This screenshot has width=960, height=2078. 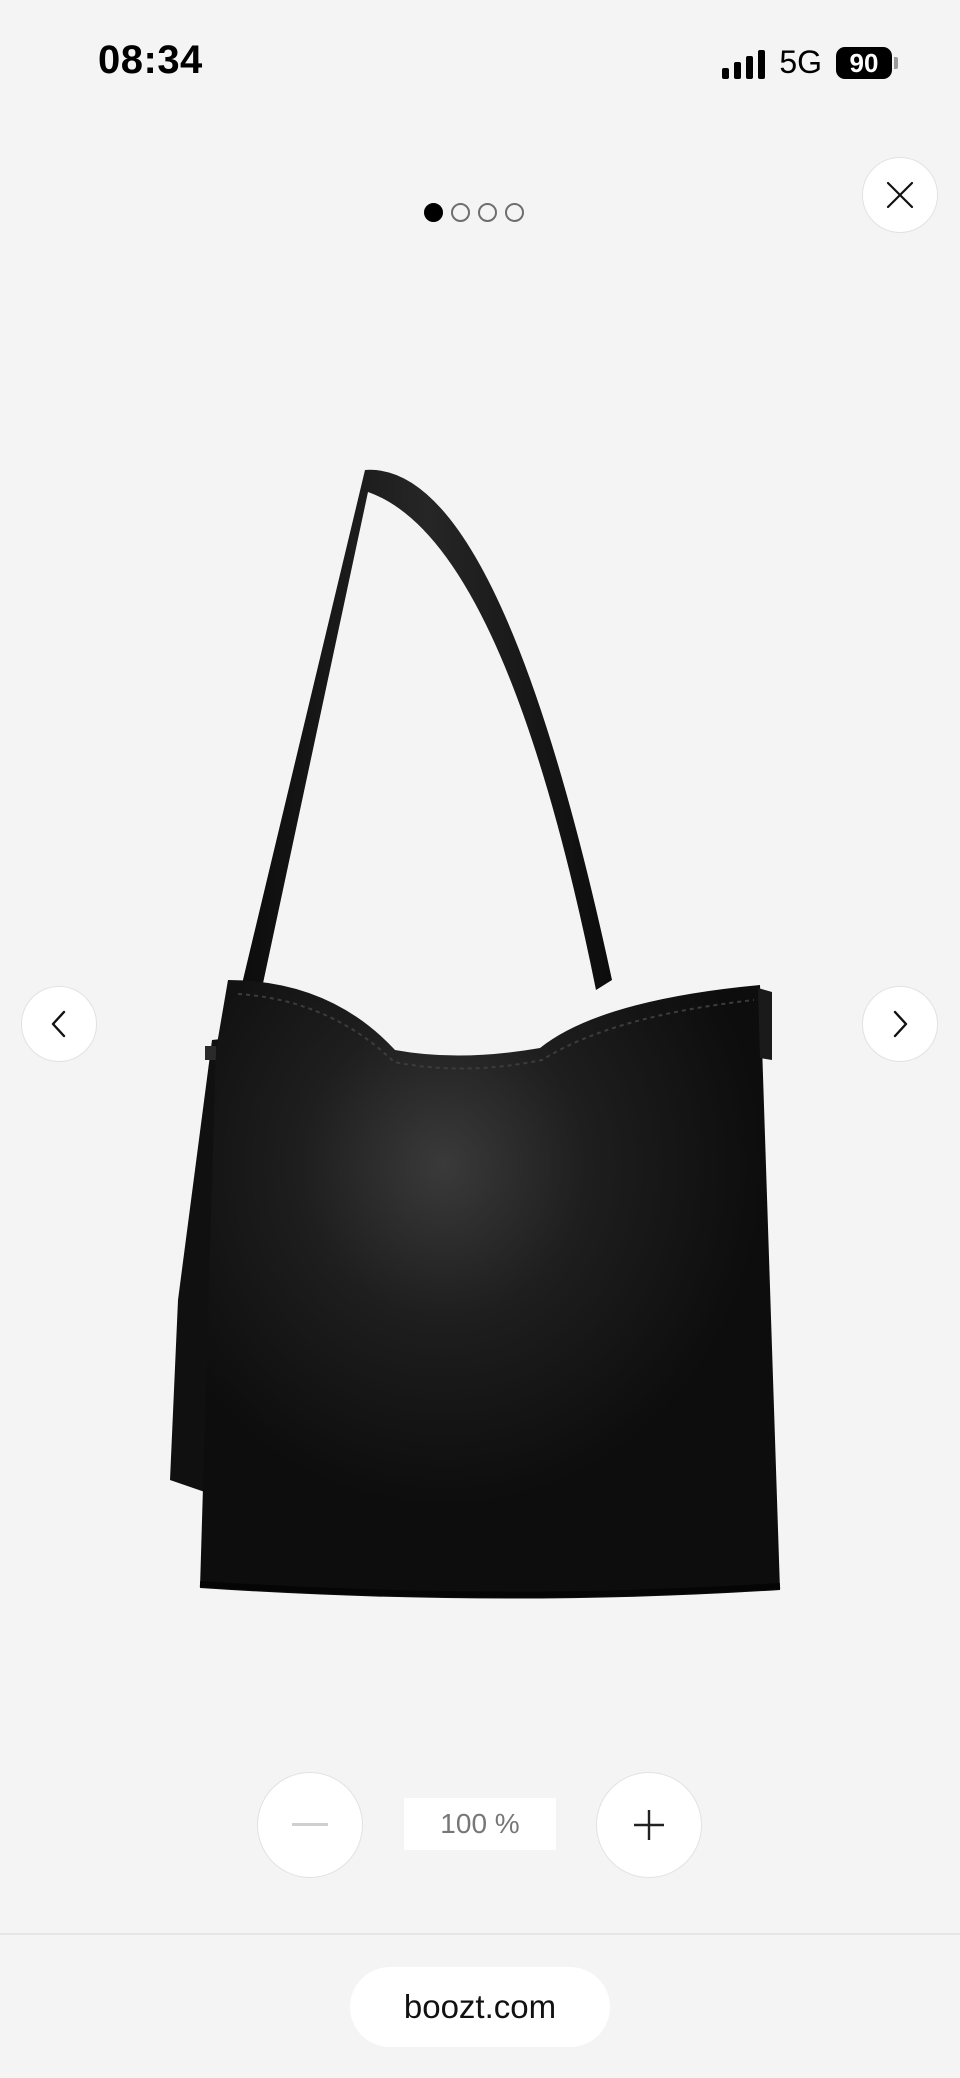 What do you see at coordinates (474, 212) in the screenshot?
I see `image-pager` at bounding box center [474, 212].